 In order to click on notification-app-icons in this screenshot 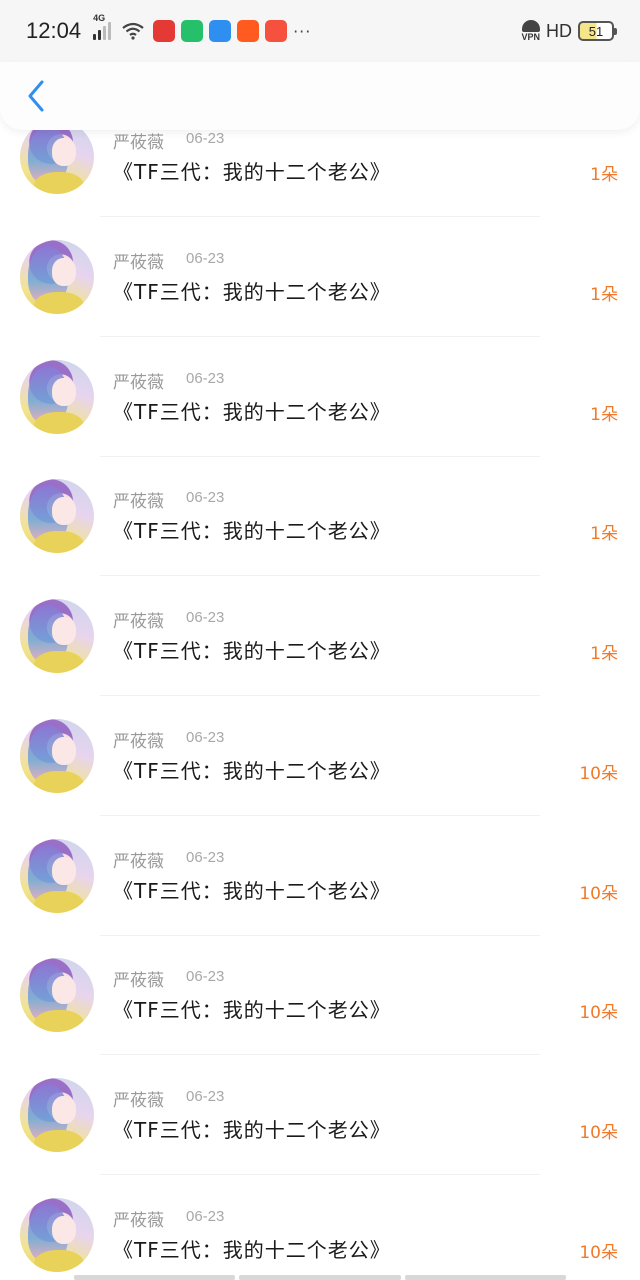, I will do `click(220, 31)`.